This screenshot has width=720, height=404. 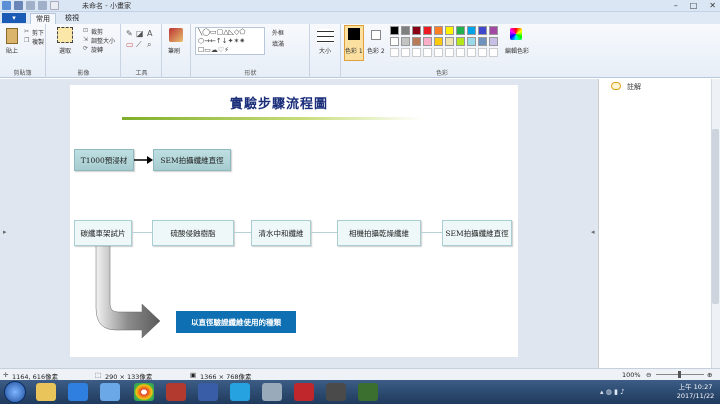 I want to click on cut-icon: ✂, so click(x=26, y=31).